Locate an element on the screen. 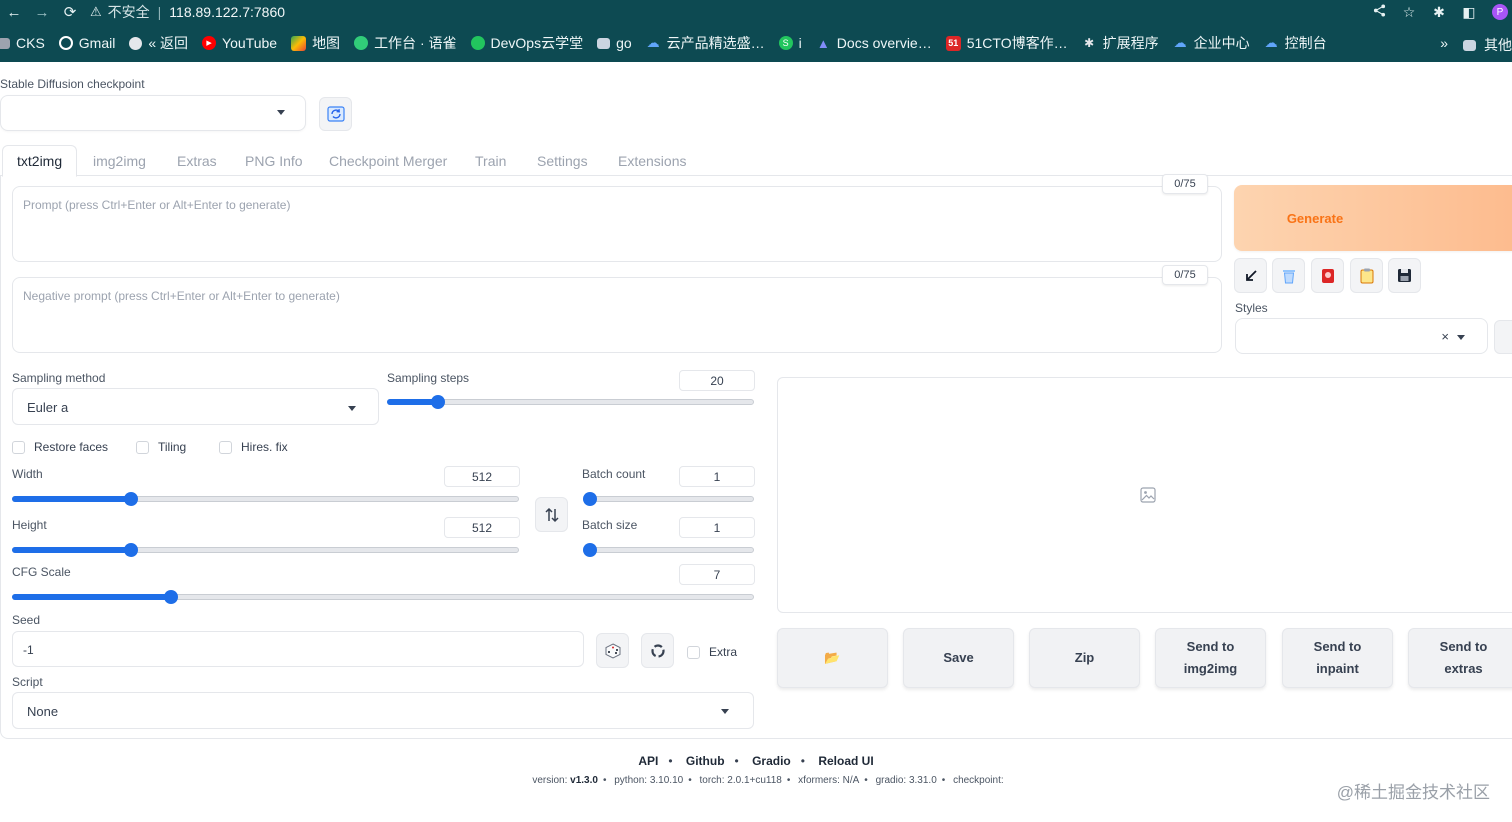 The image size is (1512, 822). sampling-method-dropdown: Euler a is located at coordinates (195, 406).